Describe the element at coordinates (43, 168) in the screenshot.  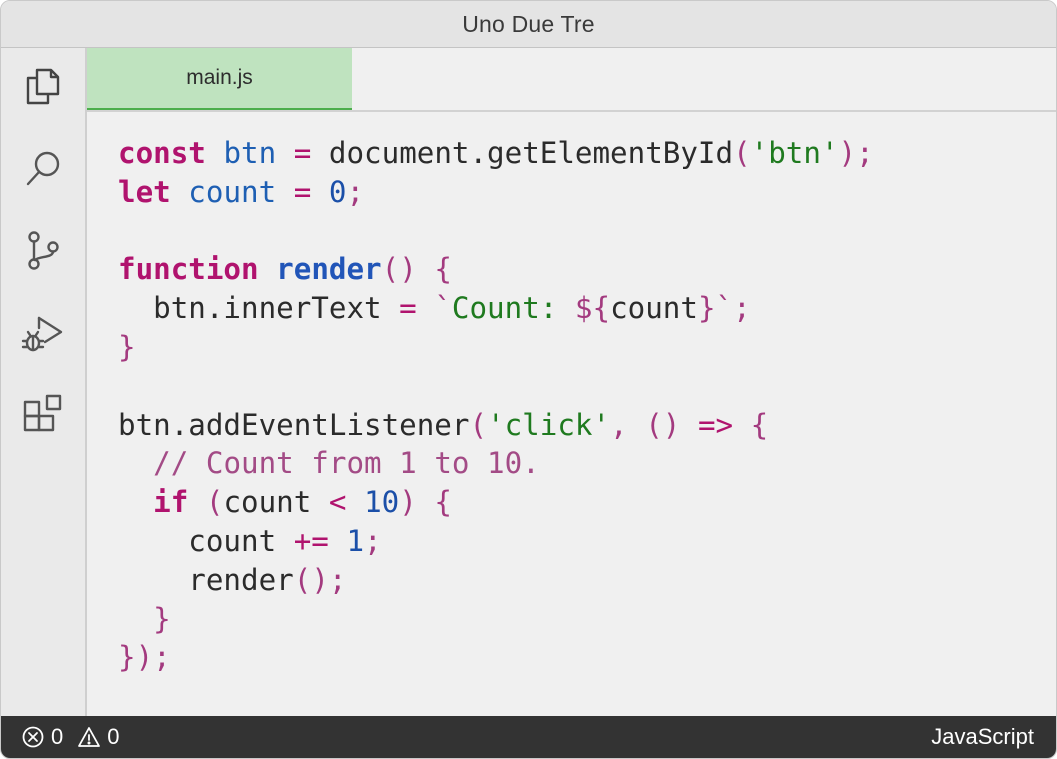
I see `search-icon` at that location.